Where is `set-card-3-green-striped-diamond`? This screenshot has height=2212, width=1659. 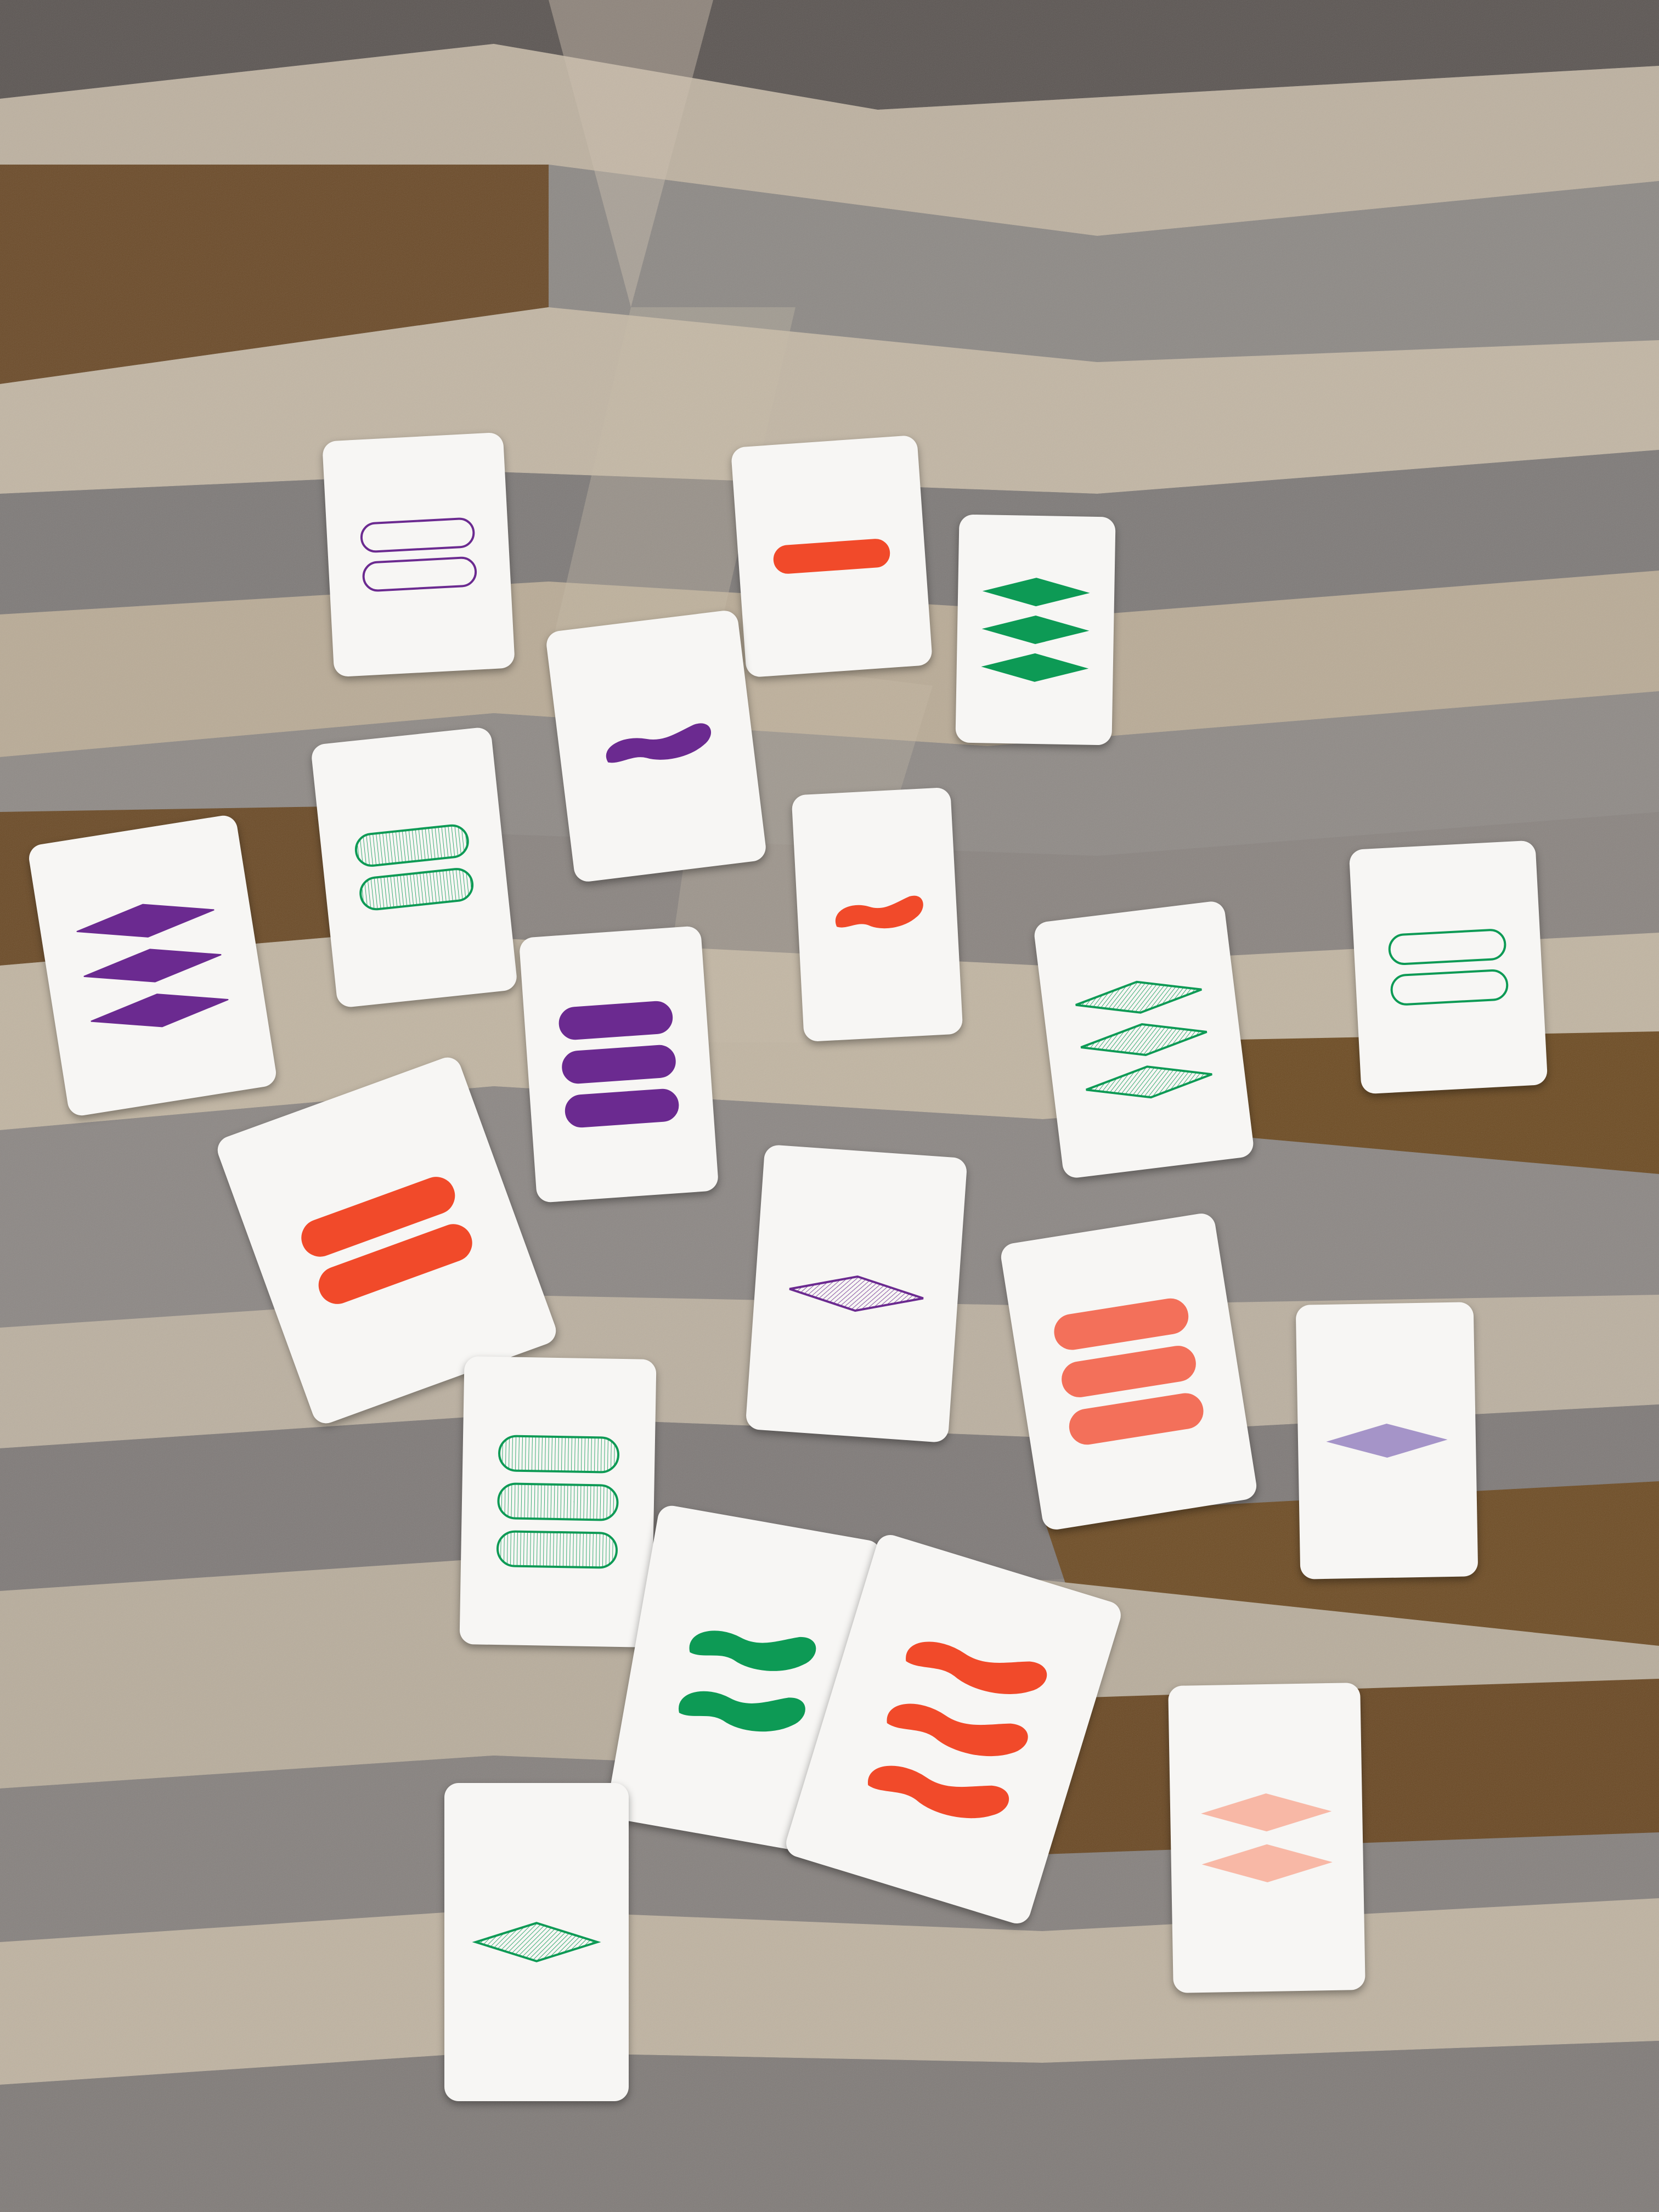 set-card-3-green-striped-diamond is located at coordinates (1143, 1040).